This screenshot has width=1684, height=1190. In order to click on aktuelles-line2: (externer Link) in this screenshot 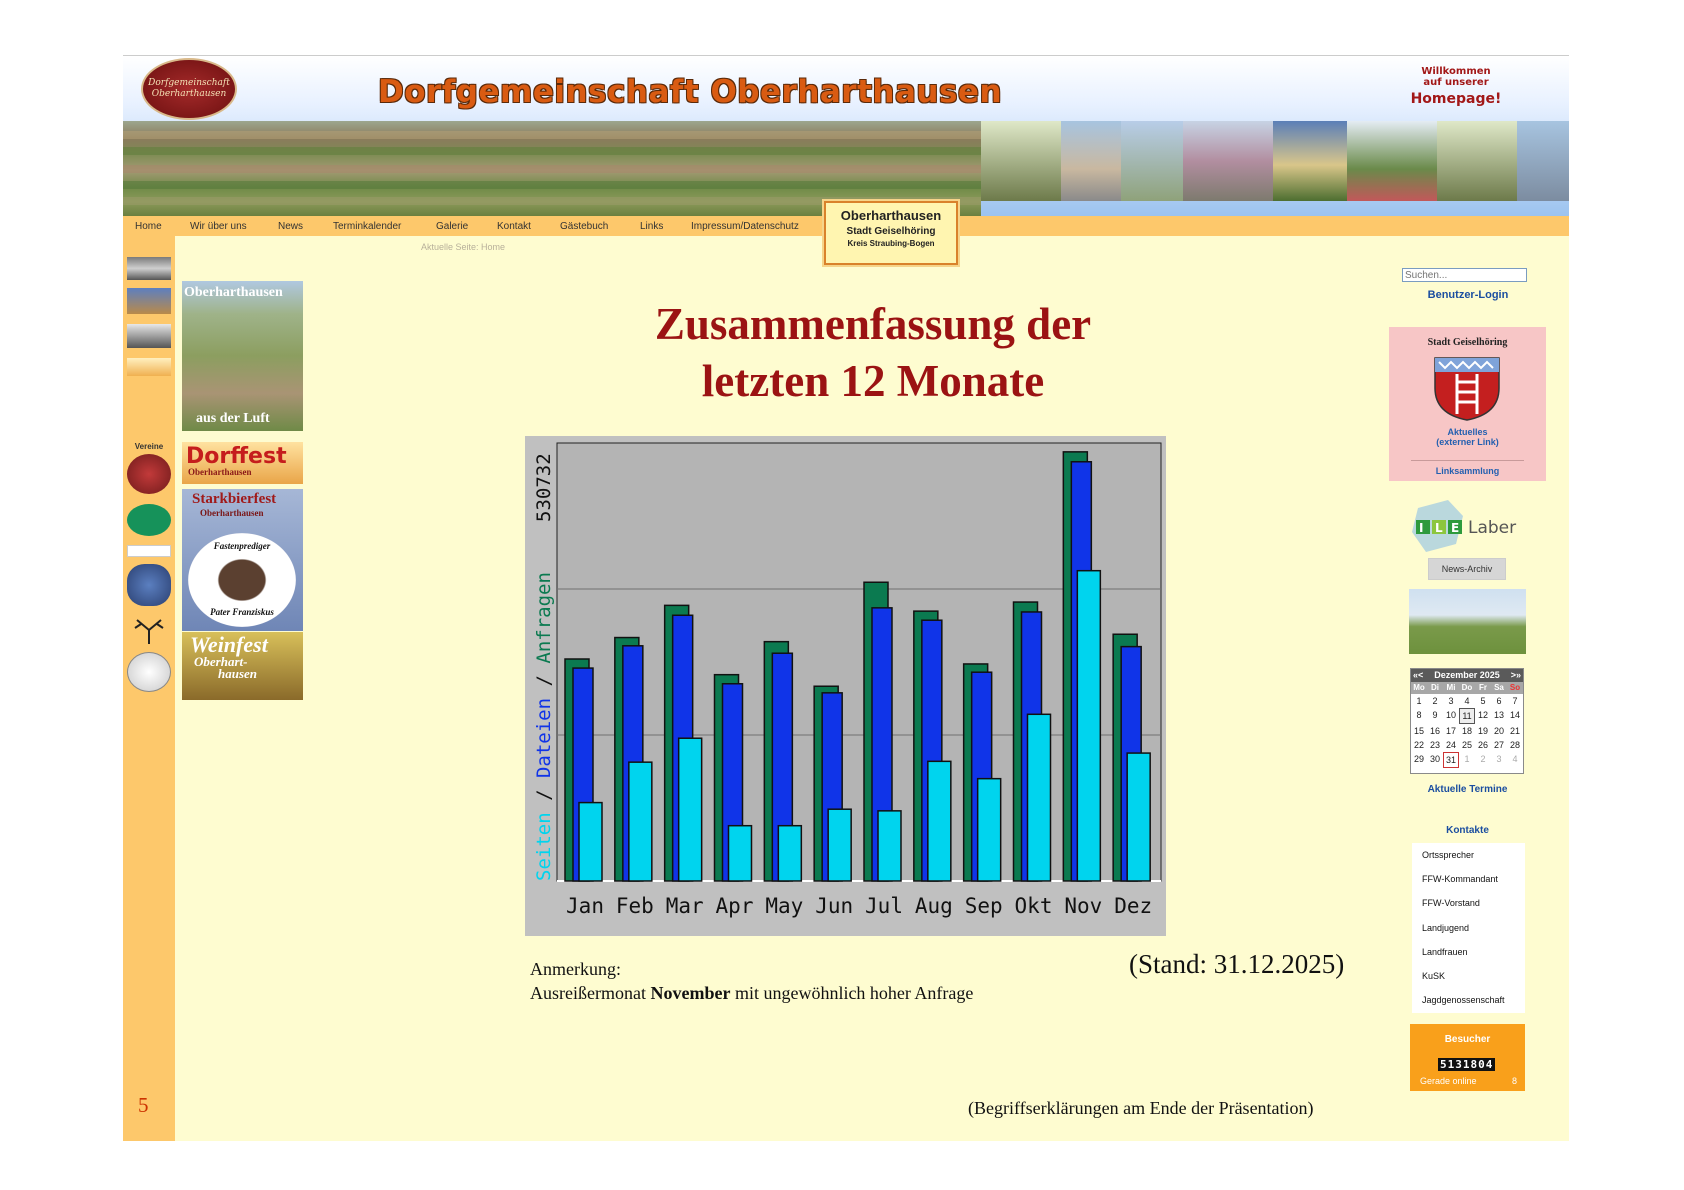, I will do `click(1467, 442)`.